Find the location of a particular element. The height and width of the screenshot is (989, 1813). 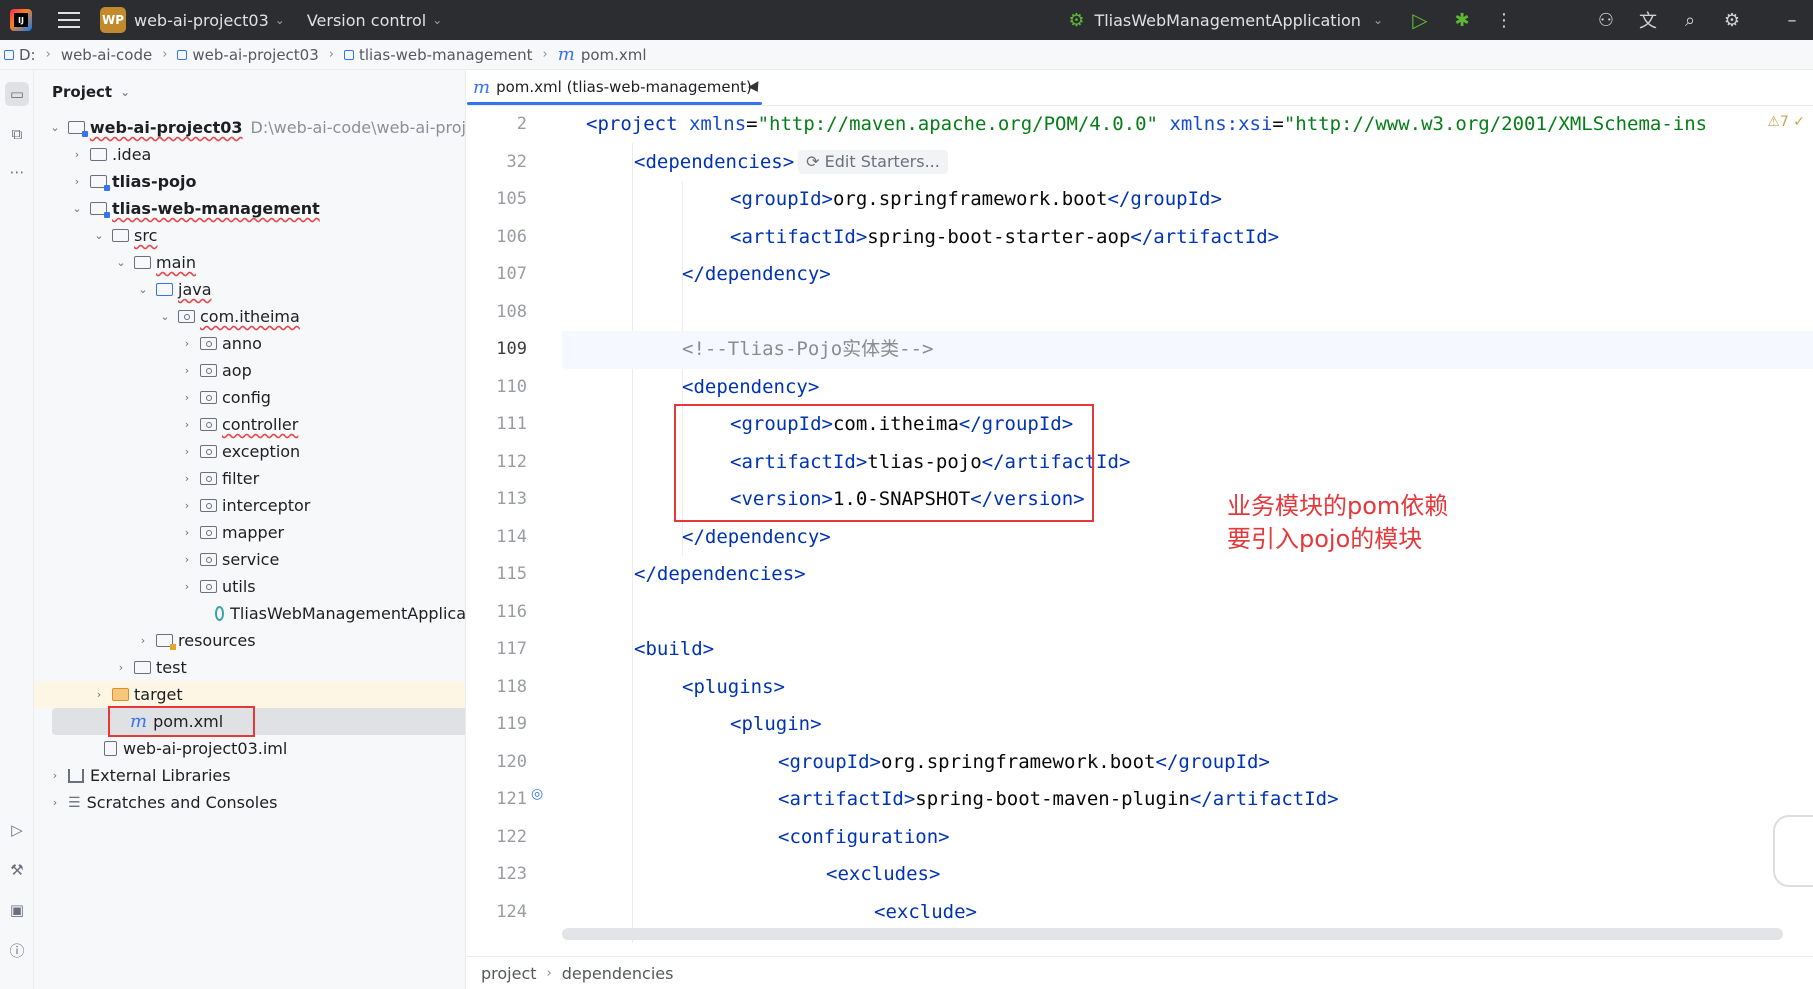

debug-icon: ✱ is located at coordinates (1462, 20).